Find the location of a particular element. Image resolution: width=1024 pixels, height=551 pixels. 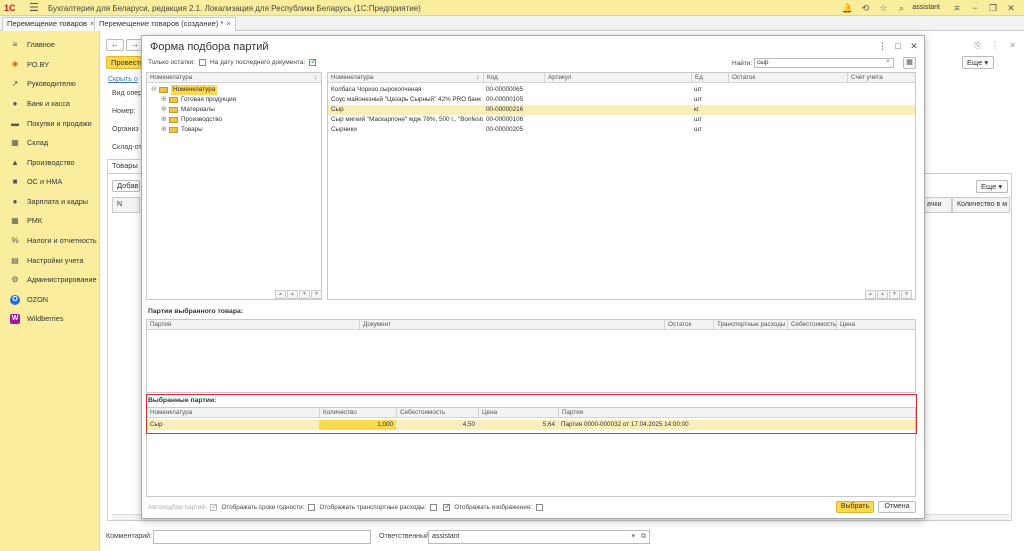

sidebar-item-poby: ✱ PO.BY is located at coordinates (50, 64).